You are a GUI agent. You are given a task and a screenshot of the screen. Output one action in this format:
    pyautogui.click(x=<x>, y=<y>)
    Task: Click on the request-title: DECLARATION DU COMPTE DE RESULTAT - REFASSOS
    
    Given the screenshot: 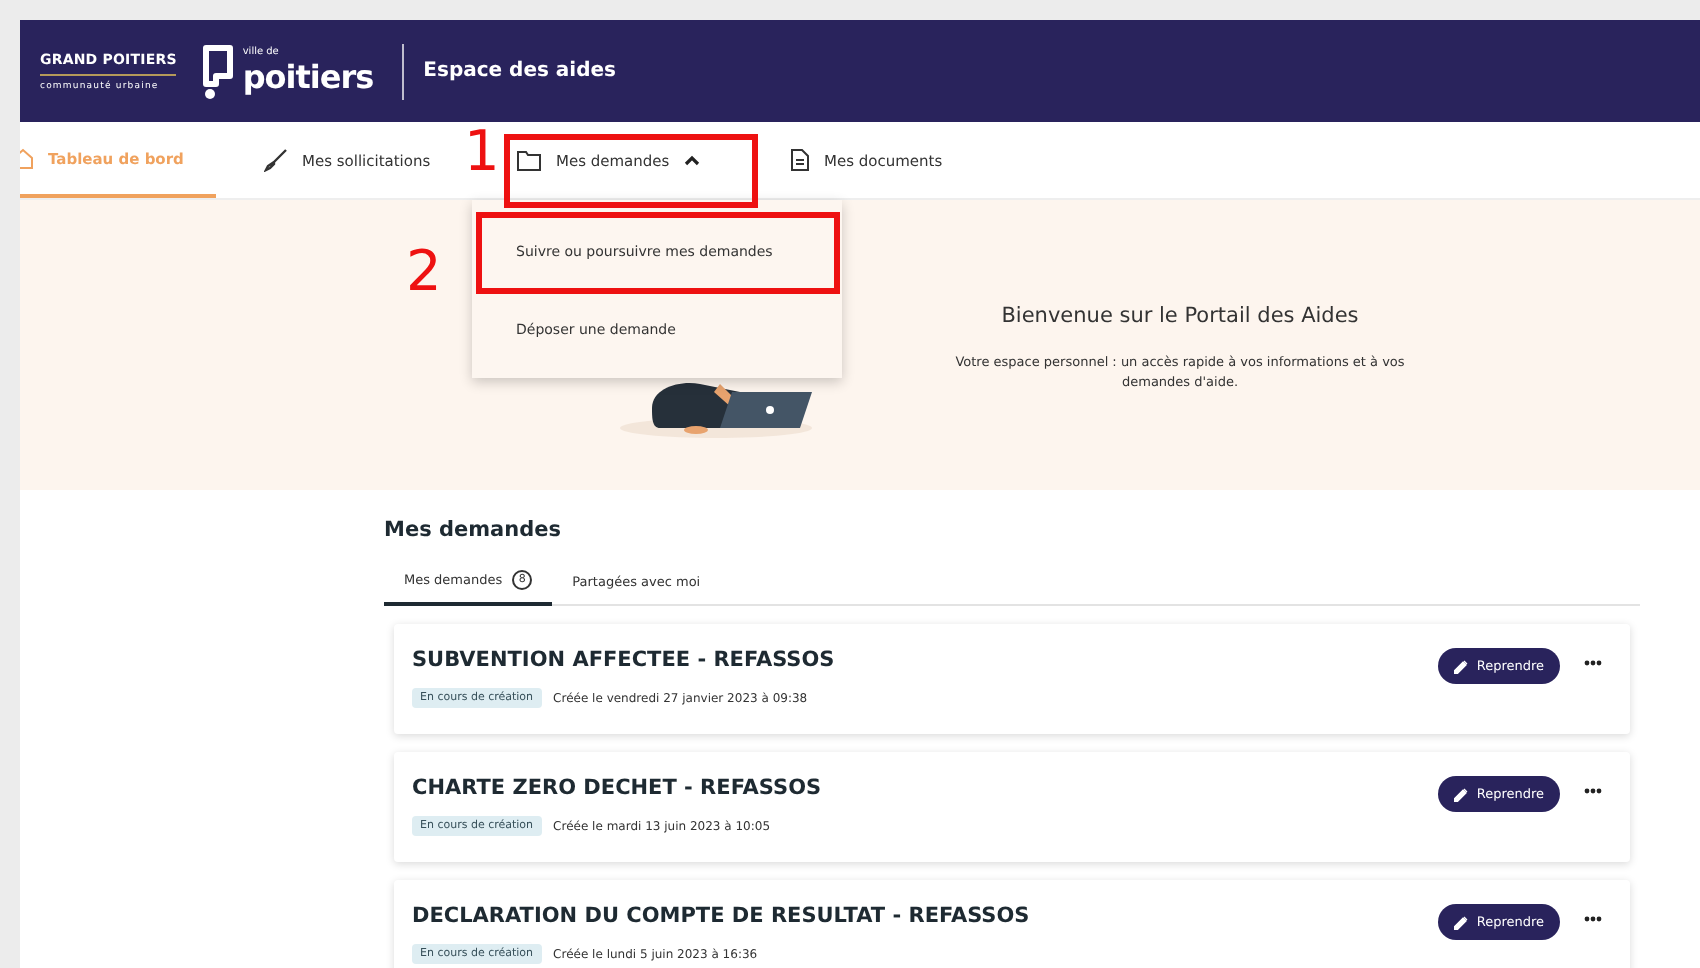 What is the action you would take?
    pyautogui.click(x=722, y=916)
    